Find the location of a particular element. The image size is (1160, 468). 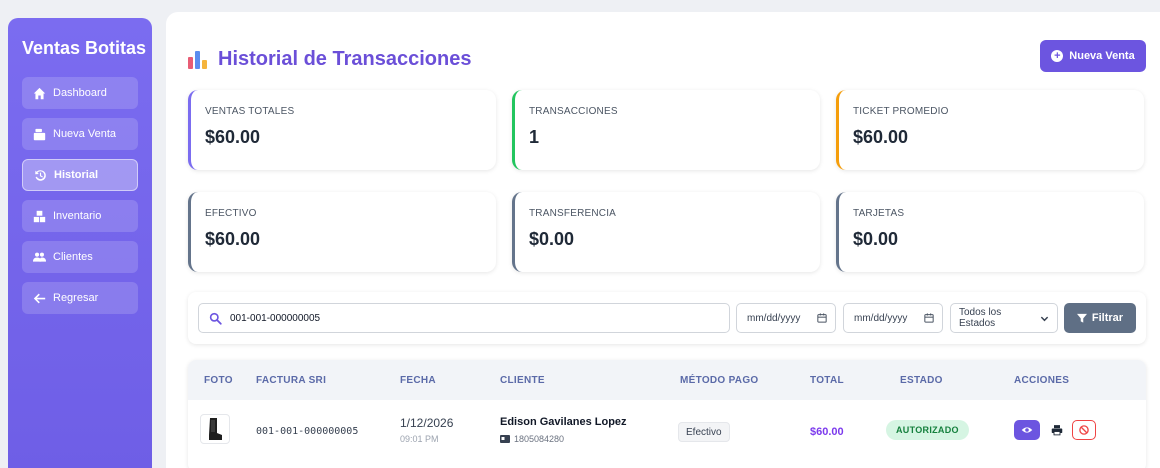

column-header-metodo-pago: MÉTODO PAGO is located at coordinates (719, 380).